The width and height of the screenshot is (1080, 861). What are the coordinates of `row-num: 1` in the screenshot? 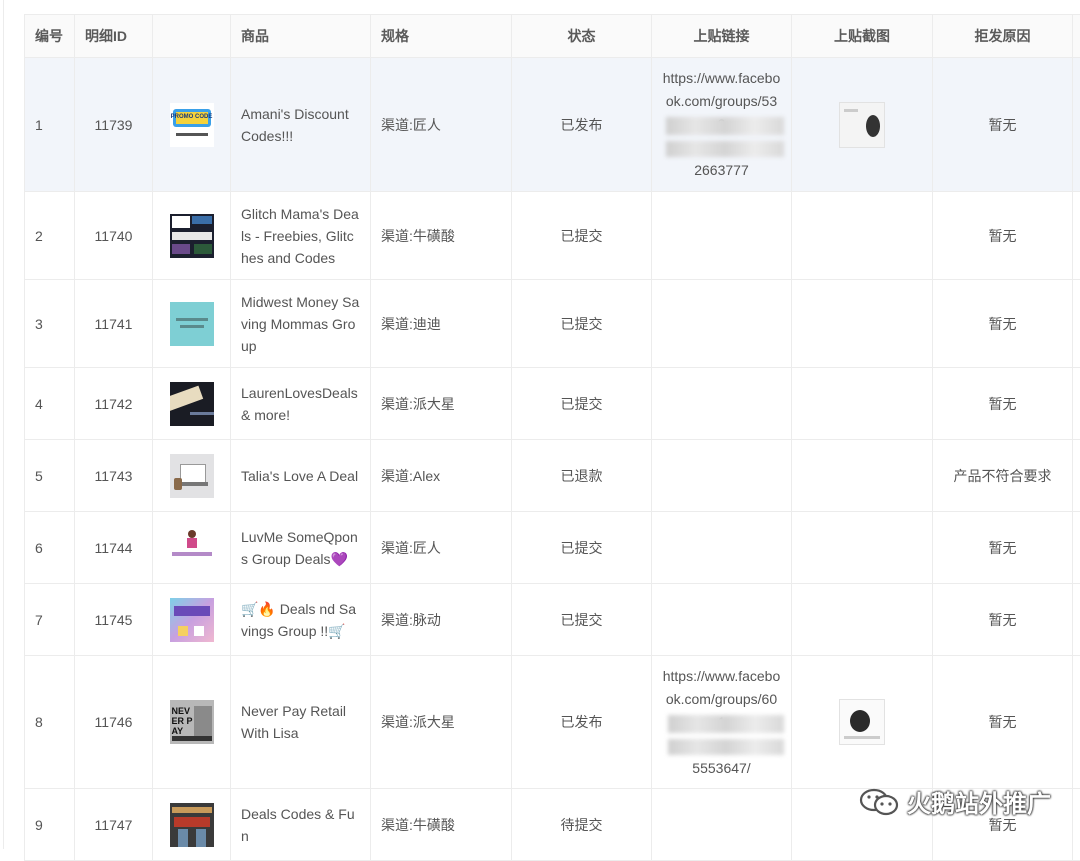 It's located at (50, 125).